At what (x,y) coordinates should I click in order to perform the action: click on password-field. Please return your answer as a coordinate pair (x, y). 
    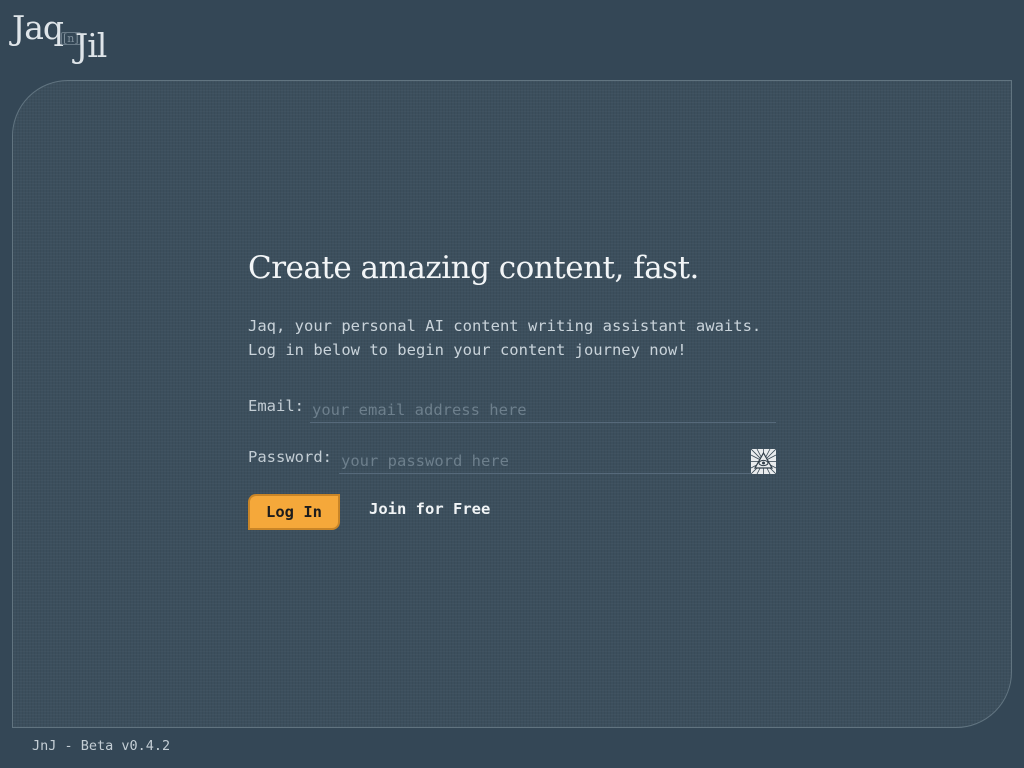
    Looking at the image, I should click on (545, 461).